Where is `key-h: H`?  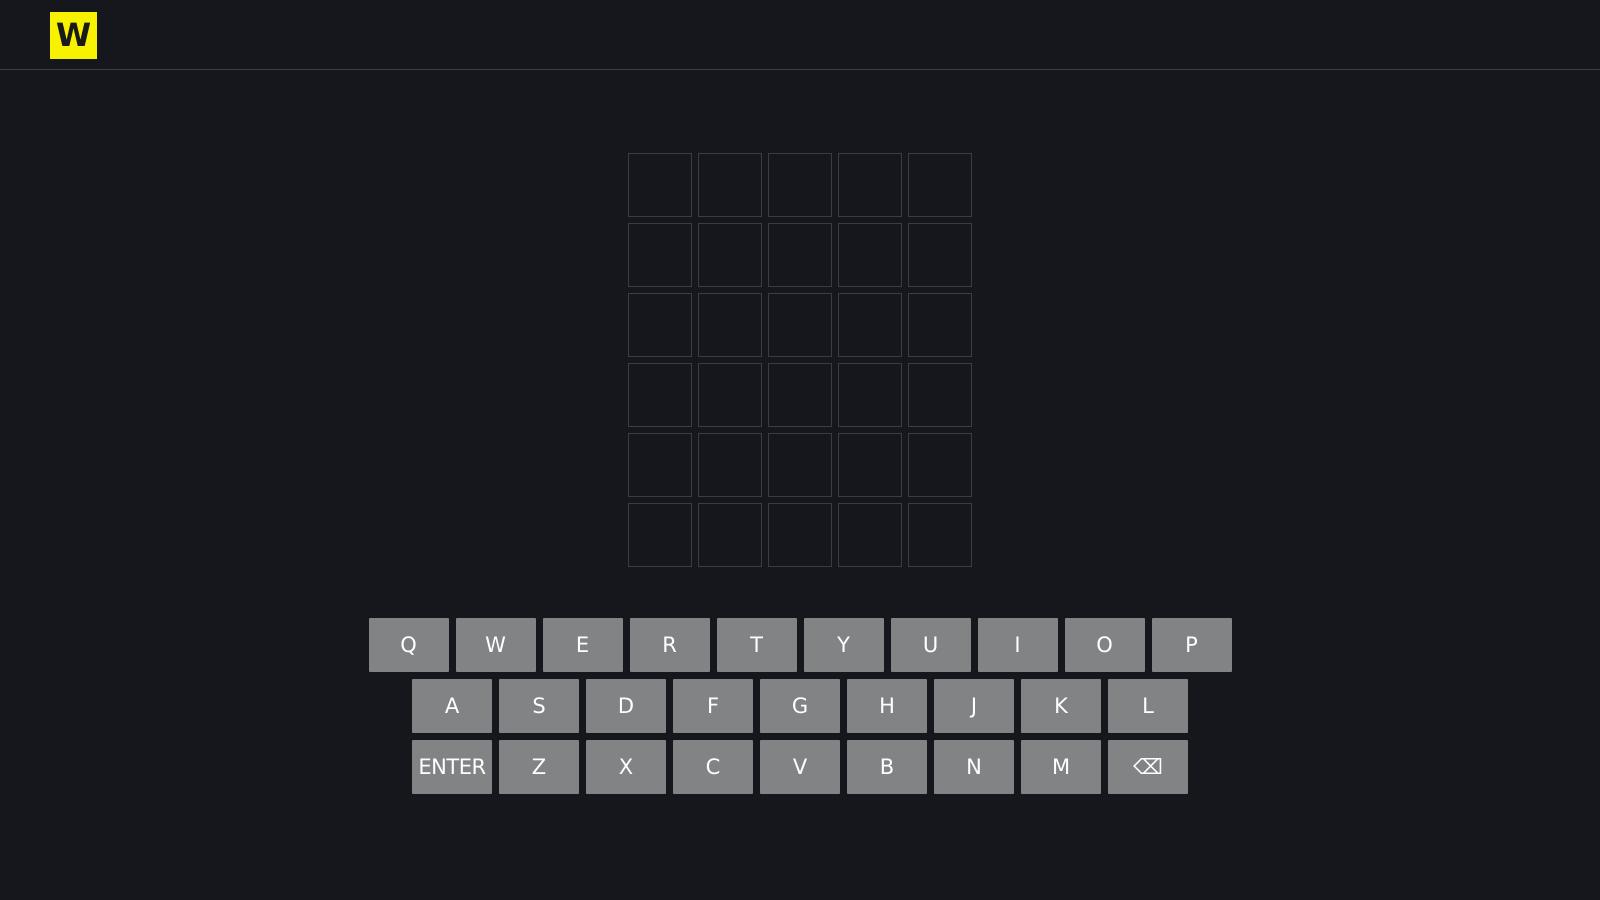
key-h: H is located at coordinates (887, 706).